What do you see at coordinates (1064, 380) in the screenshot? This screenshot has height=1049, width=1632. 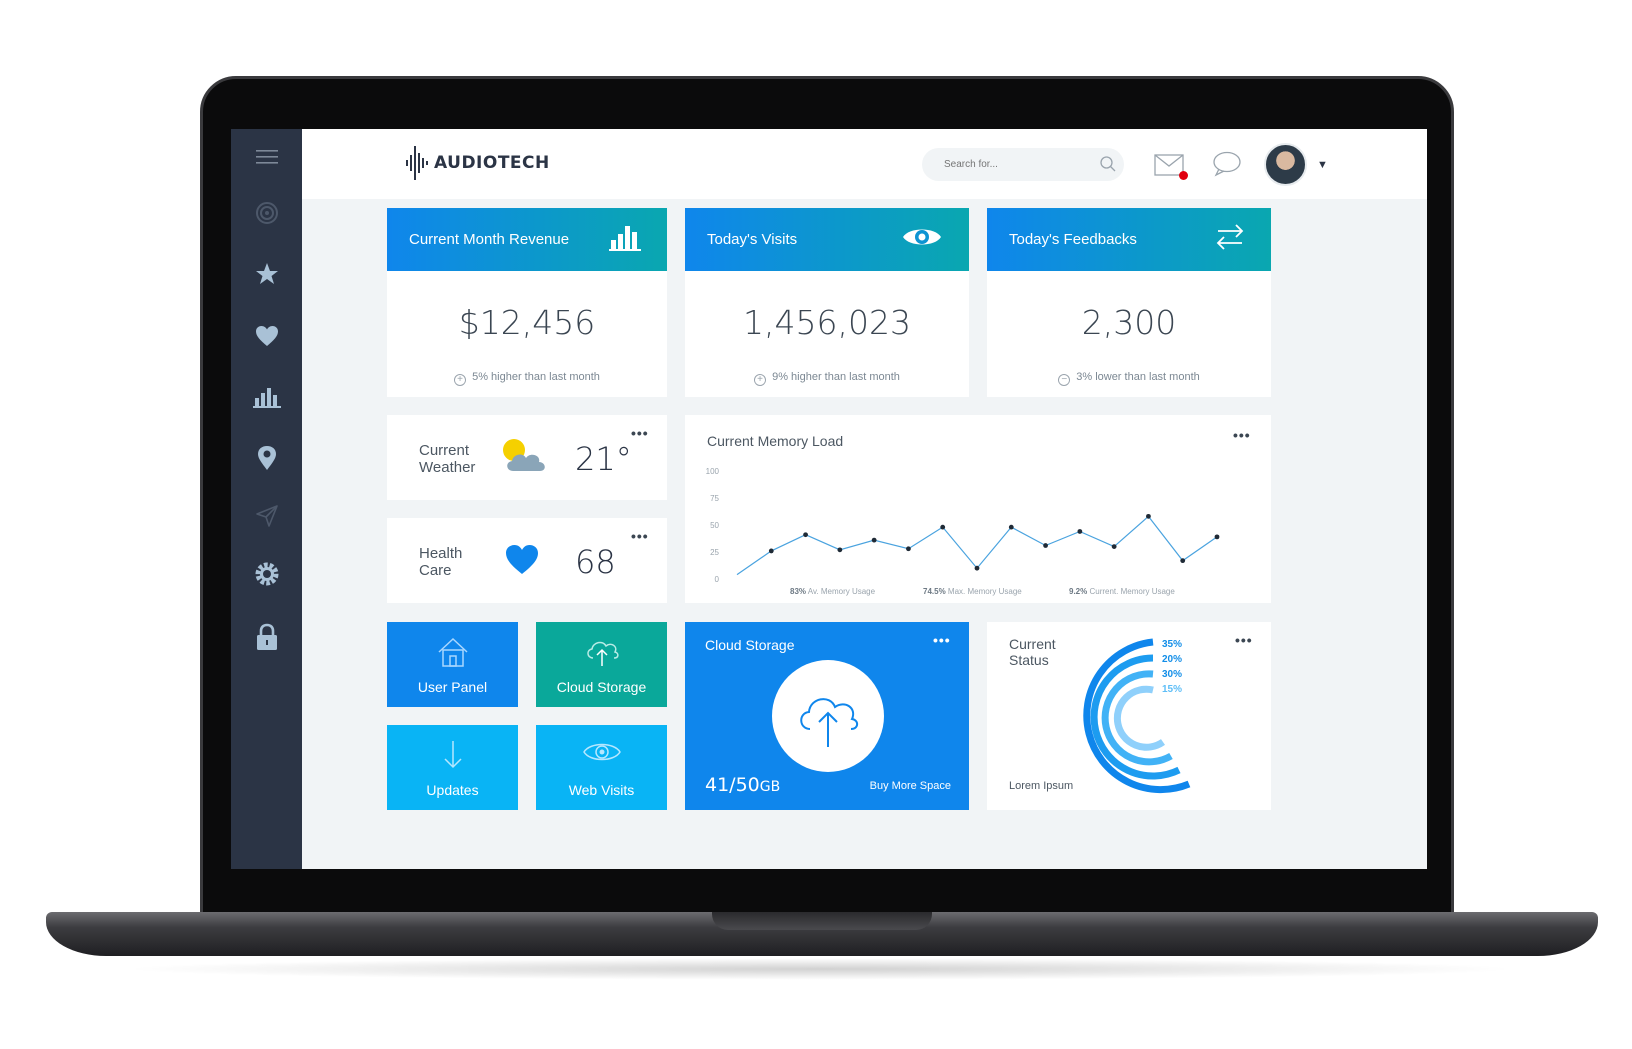 I see `minus-circle-icon: −` at bounding box center [1064, 380].